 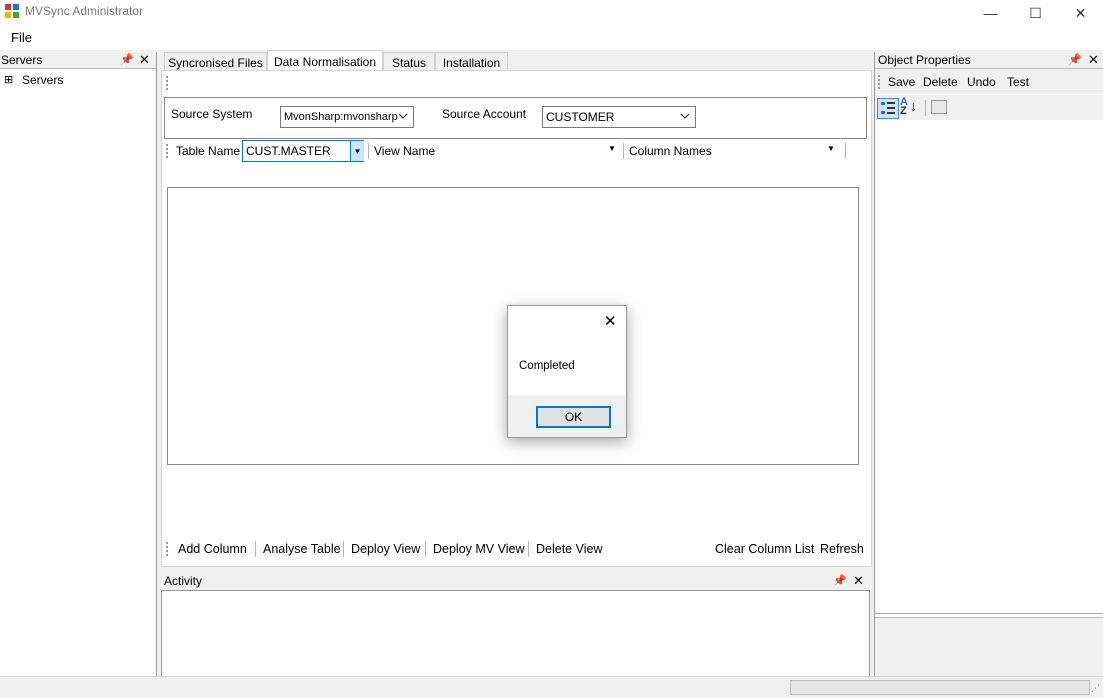 I want to click on categorized-icon, so click(x=888, y=108).